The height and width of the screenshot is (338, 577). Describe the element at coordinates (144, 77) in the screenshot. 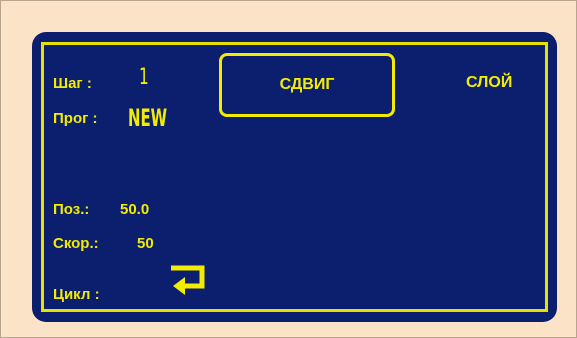

I see `step-value: 1` at that location.